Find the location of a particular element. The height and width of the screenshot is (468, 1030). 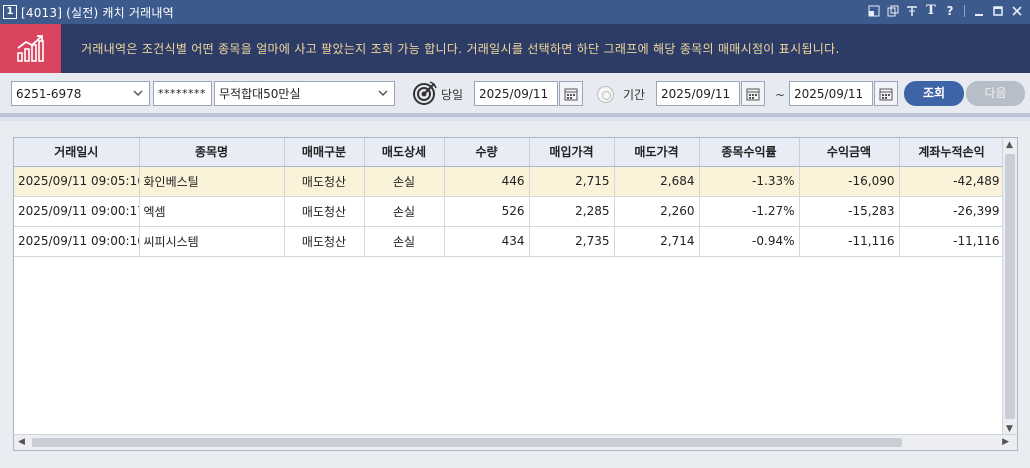

scroll-up-icon: ▲ is located at coordinates (1009, 145).